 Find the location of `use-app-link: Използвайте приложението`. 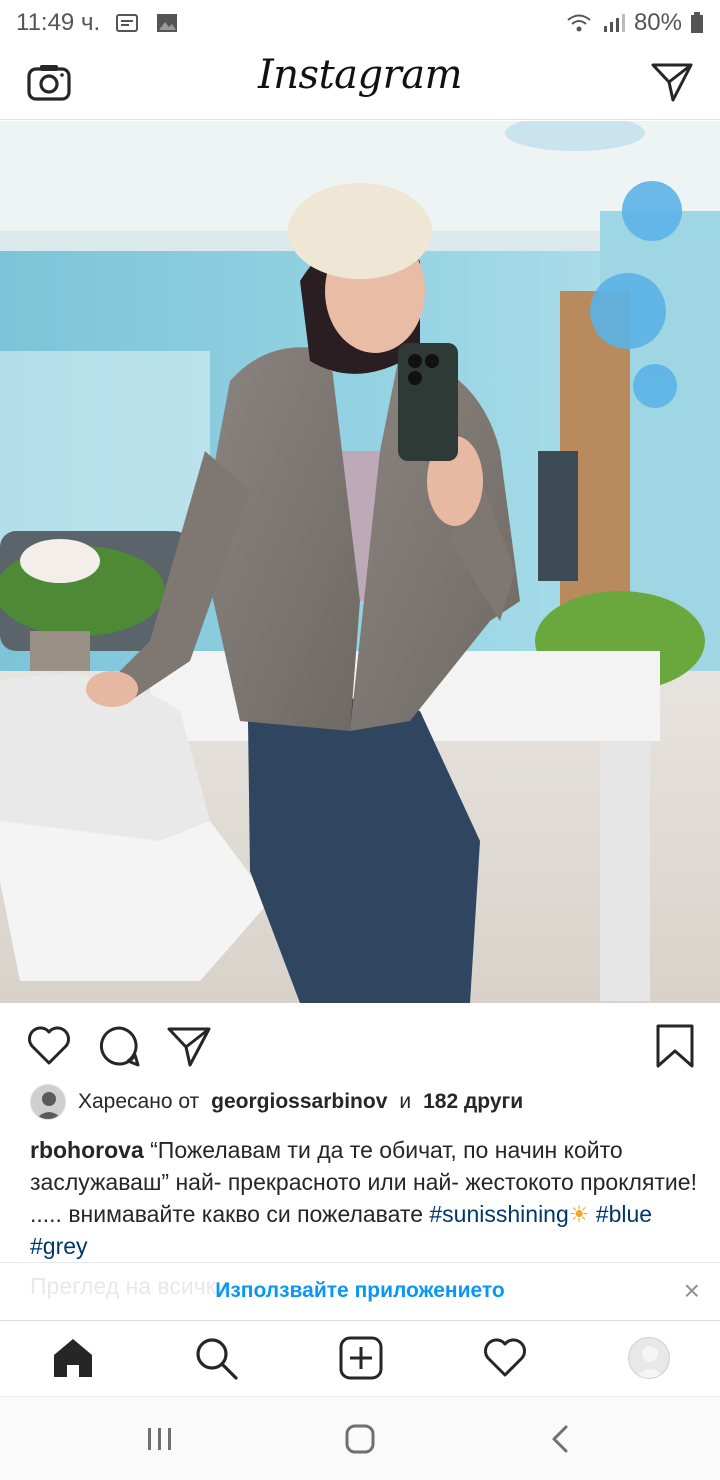

use-app-link: Използвайте приложението is located at coordinates (360, 1291).